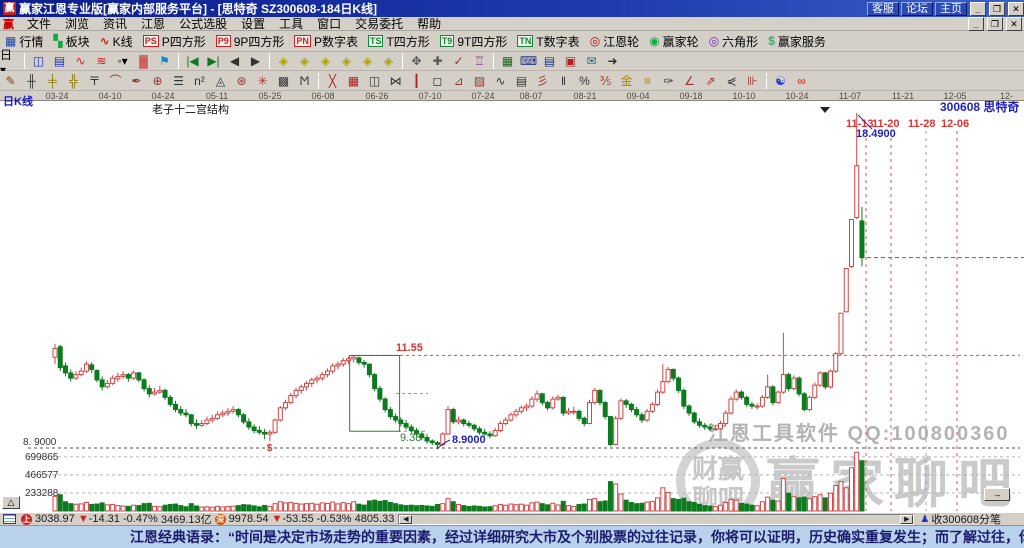 This screenshot has height=548, width=1024. What do you see at coordinates (605, 80) in the screenshot?
I see `percent3-tool-icon: ⅗` at bounding box center [605, 80].